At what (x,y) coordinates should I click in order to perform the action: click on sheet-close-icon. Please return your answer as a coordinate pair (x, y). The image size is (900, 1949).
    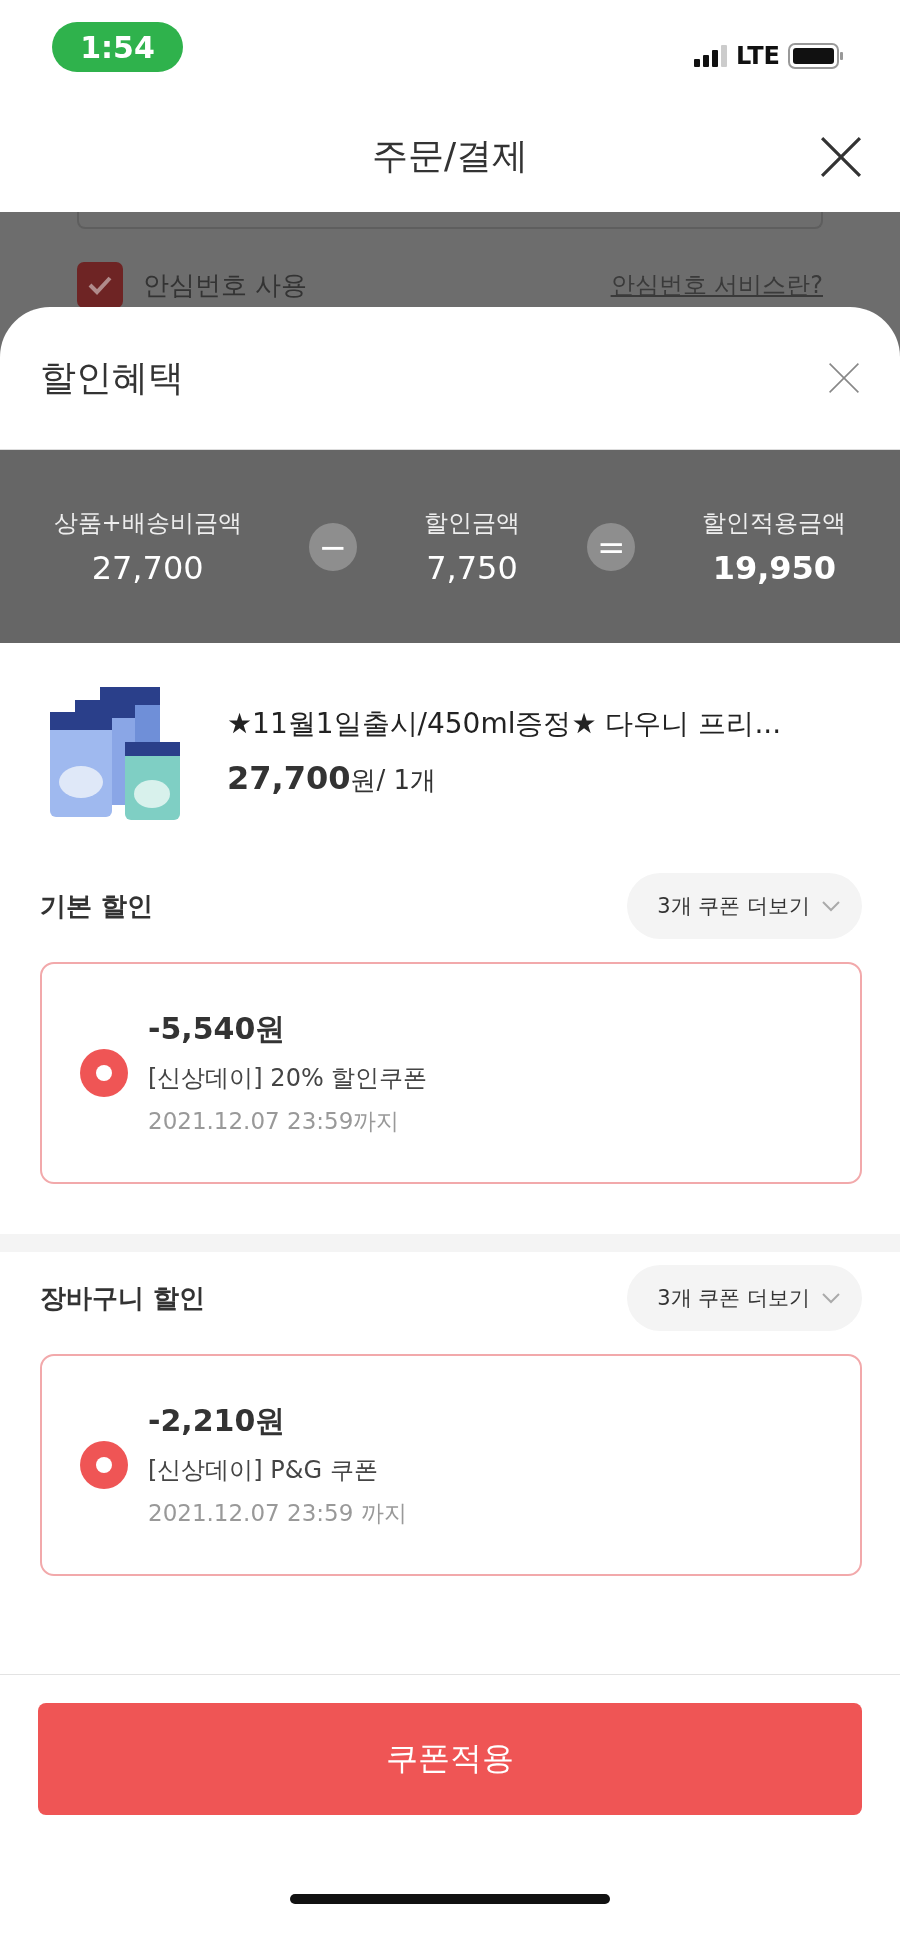
    Looking at the image, I should click on (844, 378).